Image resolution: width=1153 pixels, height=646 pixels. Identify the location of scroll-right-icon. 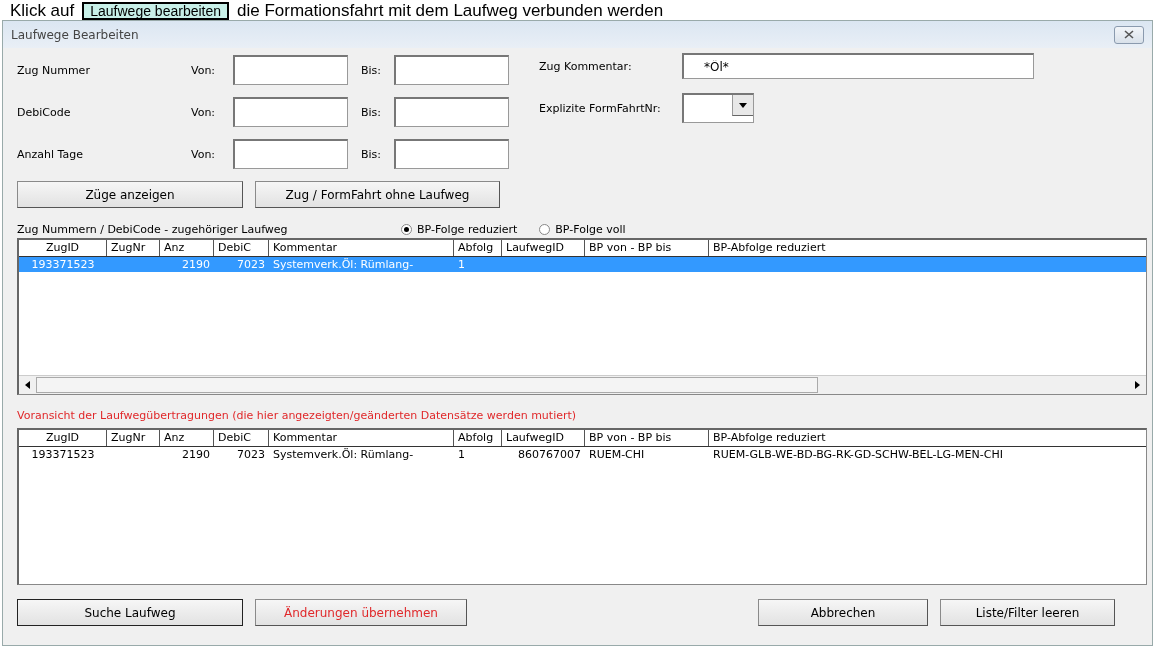
(1137, 385).